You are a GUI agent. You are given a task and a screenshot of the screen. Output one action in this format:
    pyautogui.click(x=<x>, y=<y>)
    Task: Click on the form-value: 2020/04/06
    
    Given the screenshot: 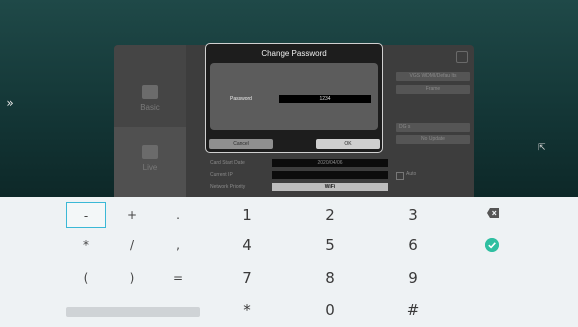 What is the action you would take?
    pyautogui.click(x=330, y=163)
    